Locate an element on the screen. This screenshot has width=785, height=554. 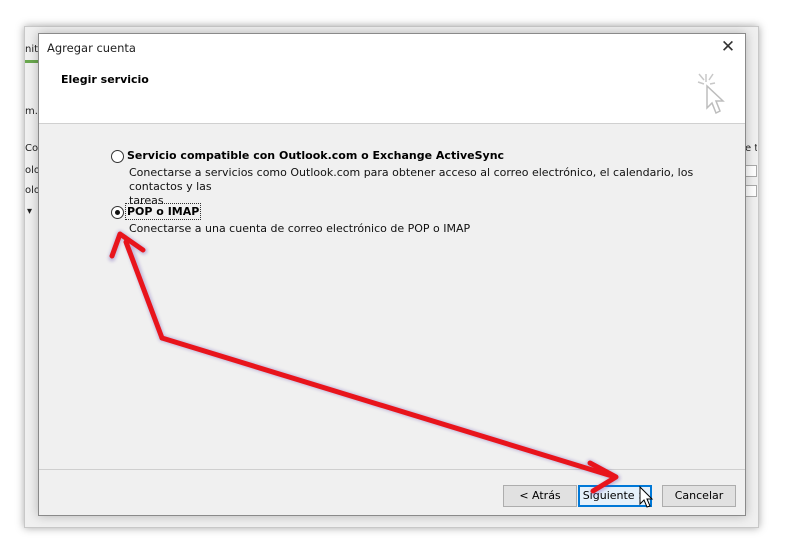
cancel-button: Cancelar is located at coordinates (699, 496).